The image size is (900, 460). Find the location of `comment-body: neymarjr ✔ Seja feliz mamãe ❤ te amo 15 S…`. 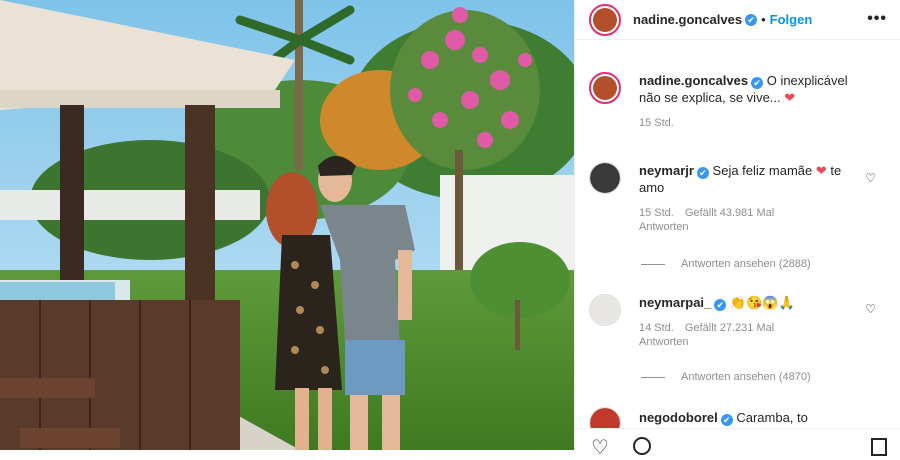

comment-body: neymarjr ✔ Seja feliz mamãe ❤ te amo 15 S… is located at coordinates (754, 198).